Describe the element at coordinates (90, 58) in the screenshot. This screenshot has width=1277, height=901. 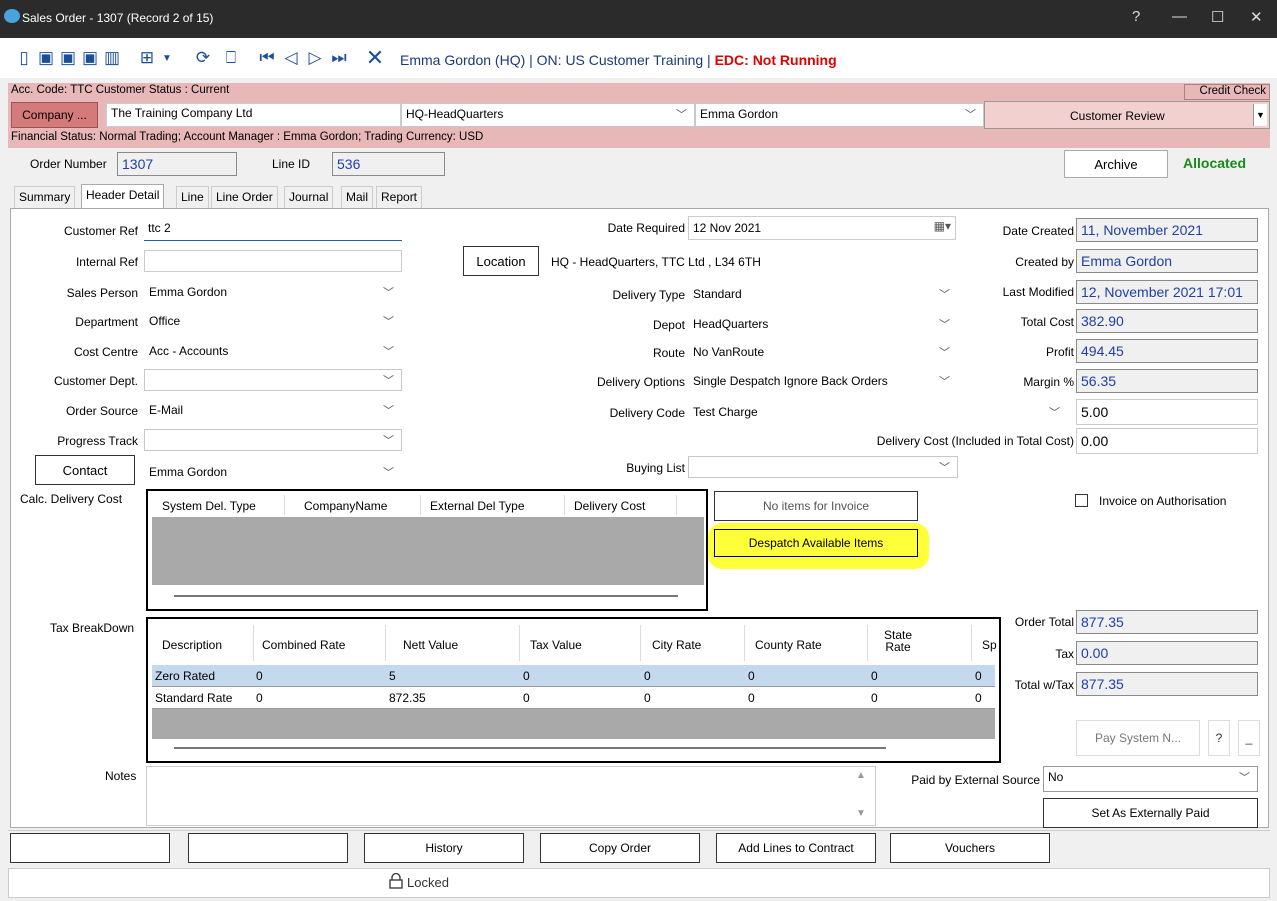
I see `save-close-icon: ▣` at that location.